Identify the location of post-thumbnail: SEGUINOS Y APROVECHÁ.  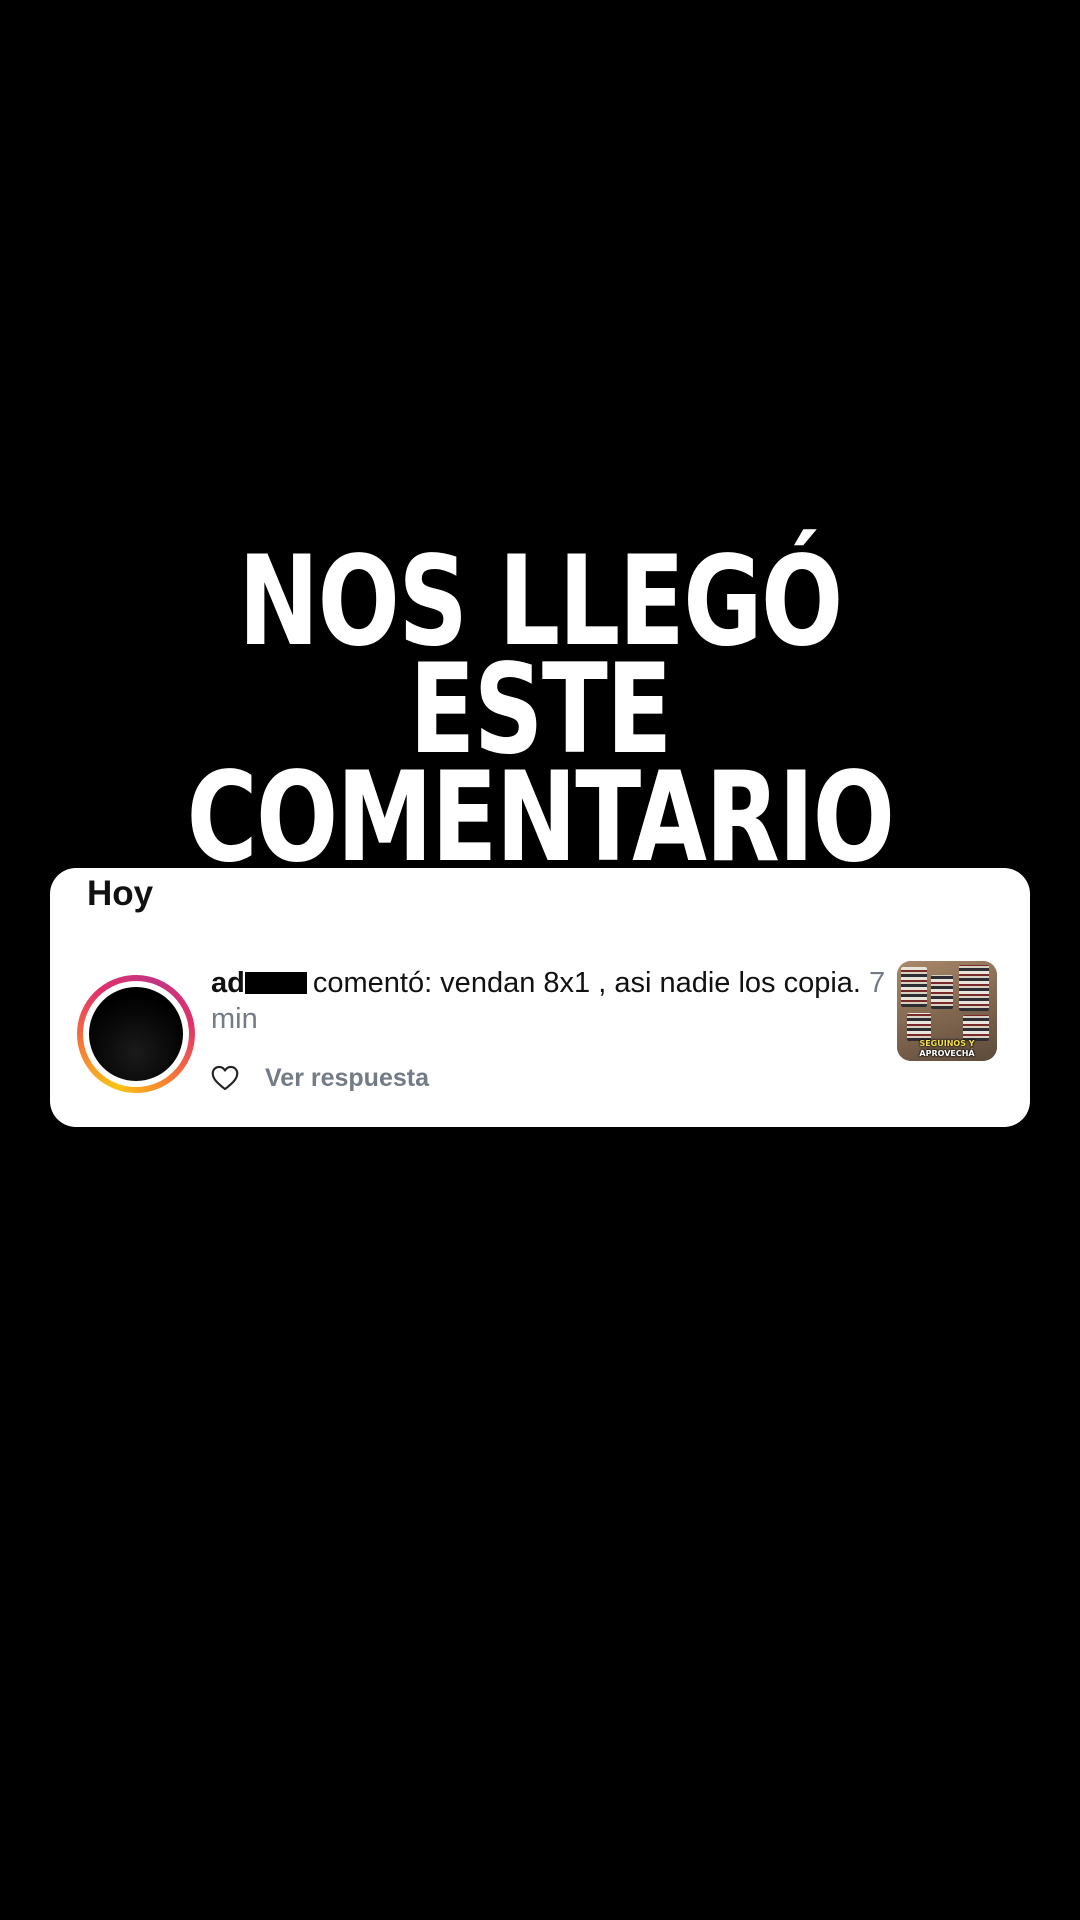
(947, 1011).